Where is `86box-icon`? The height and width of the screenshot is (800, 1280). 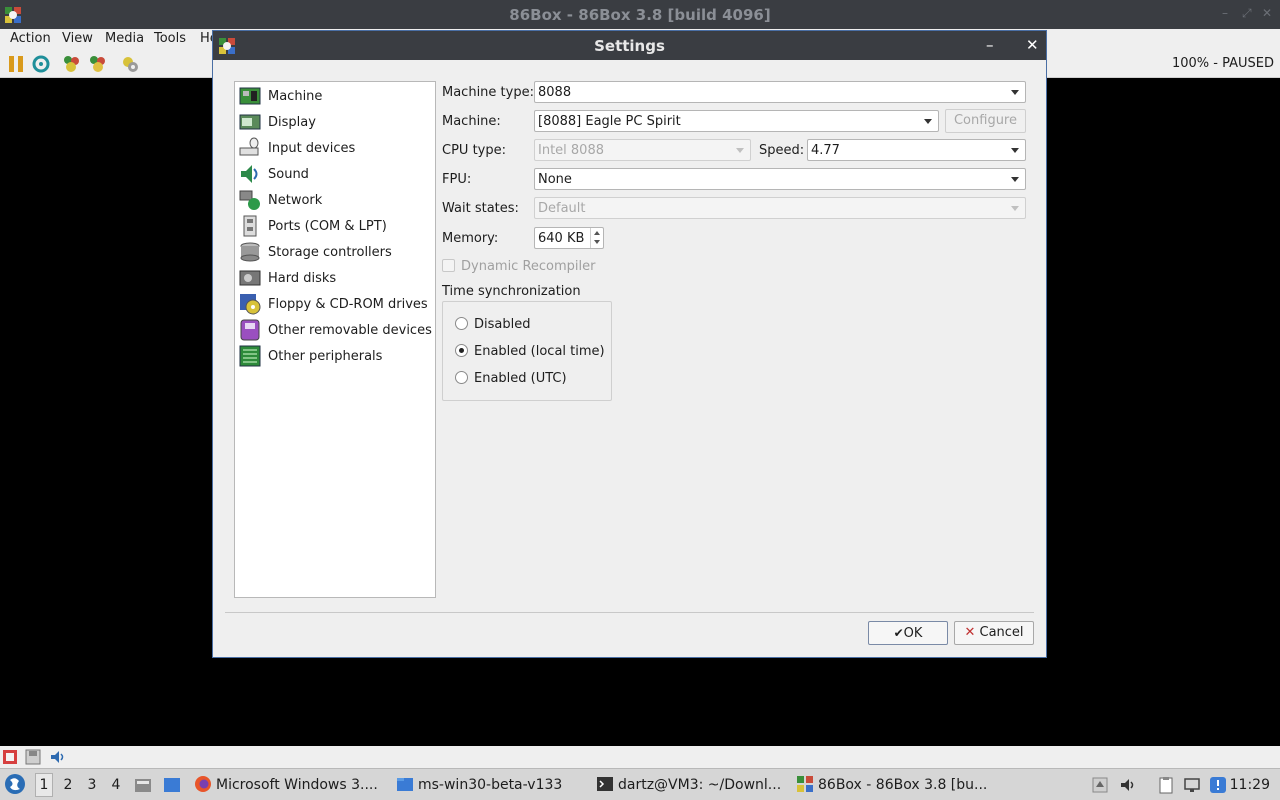
86box-icon is located at coordinates (805, 784).